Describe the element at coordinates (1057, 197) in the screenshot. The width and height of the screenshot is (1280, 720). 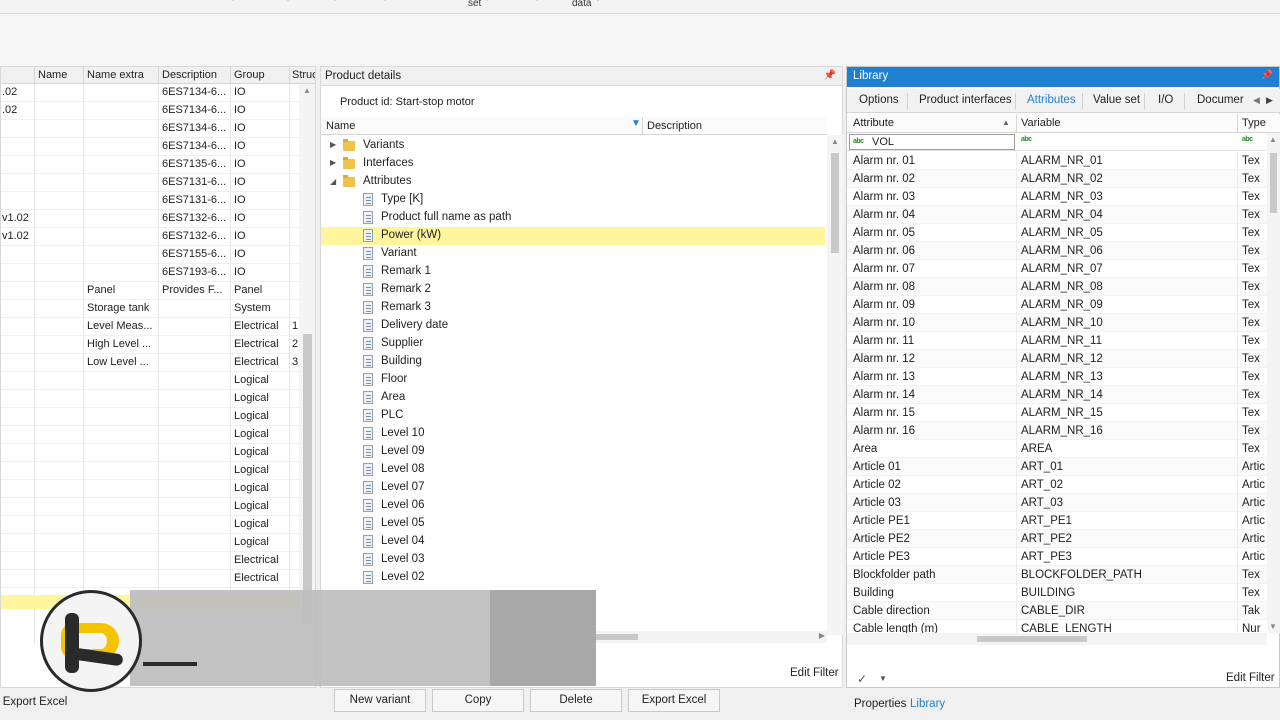
I see `table-row: Alarm nr. 03 ALARM_NR_03 Tex` at that location.